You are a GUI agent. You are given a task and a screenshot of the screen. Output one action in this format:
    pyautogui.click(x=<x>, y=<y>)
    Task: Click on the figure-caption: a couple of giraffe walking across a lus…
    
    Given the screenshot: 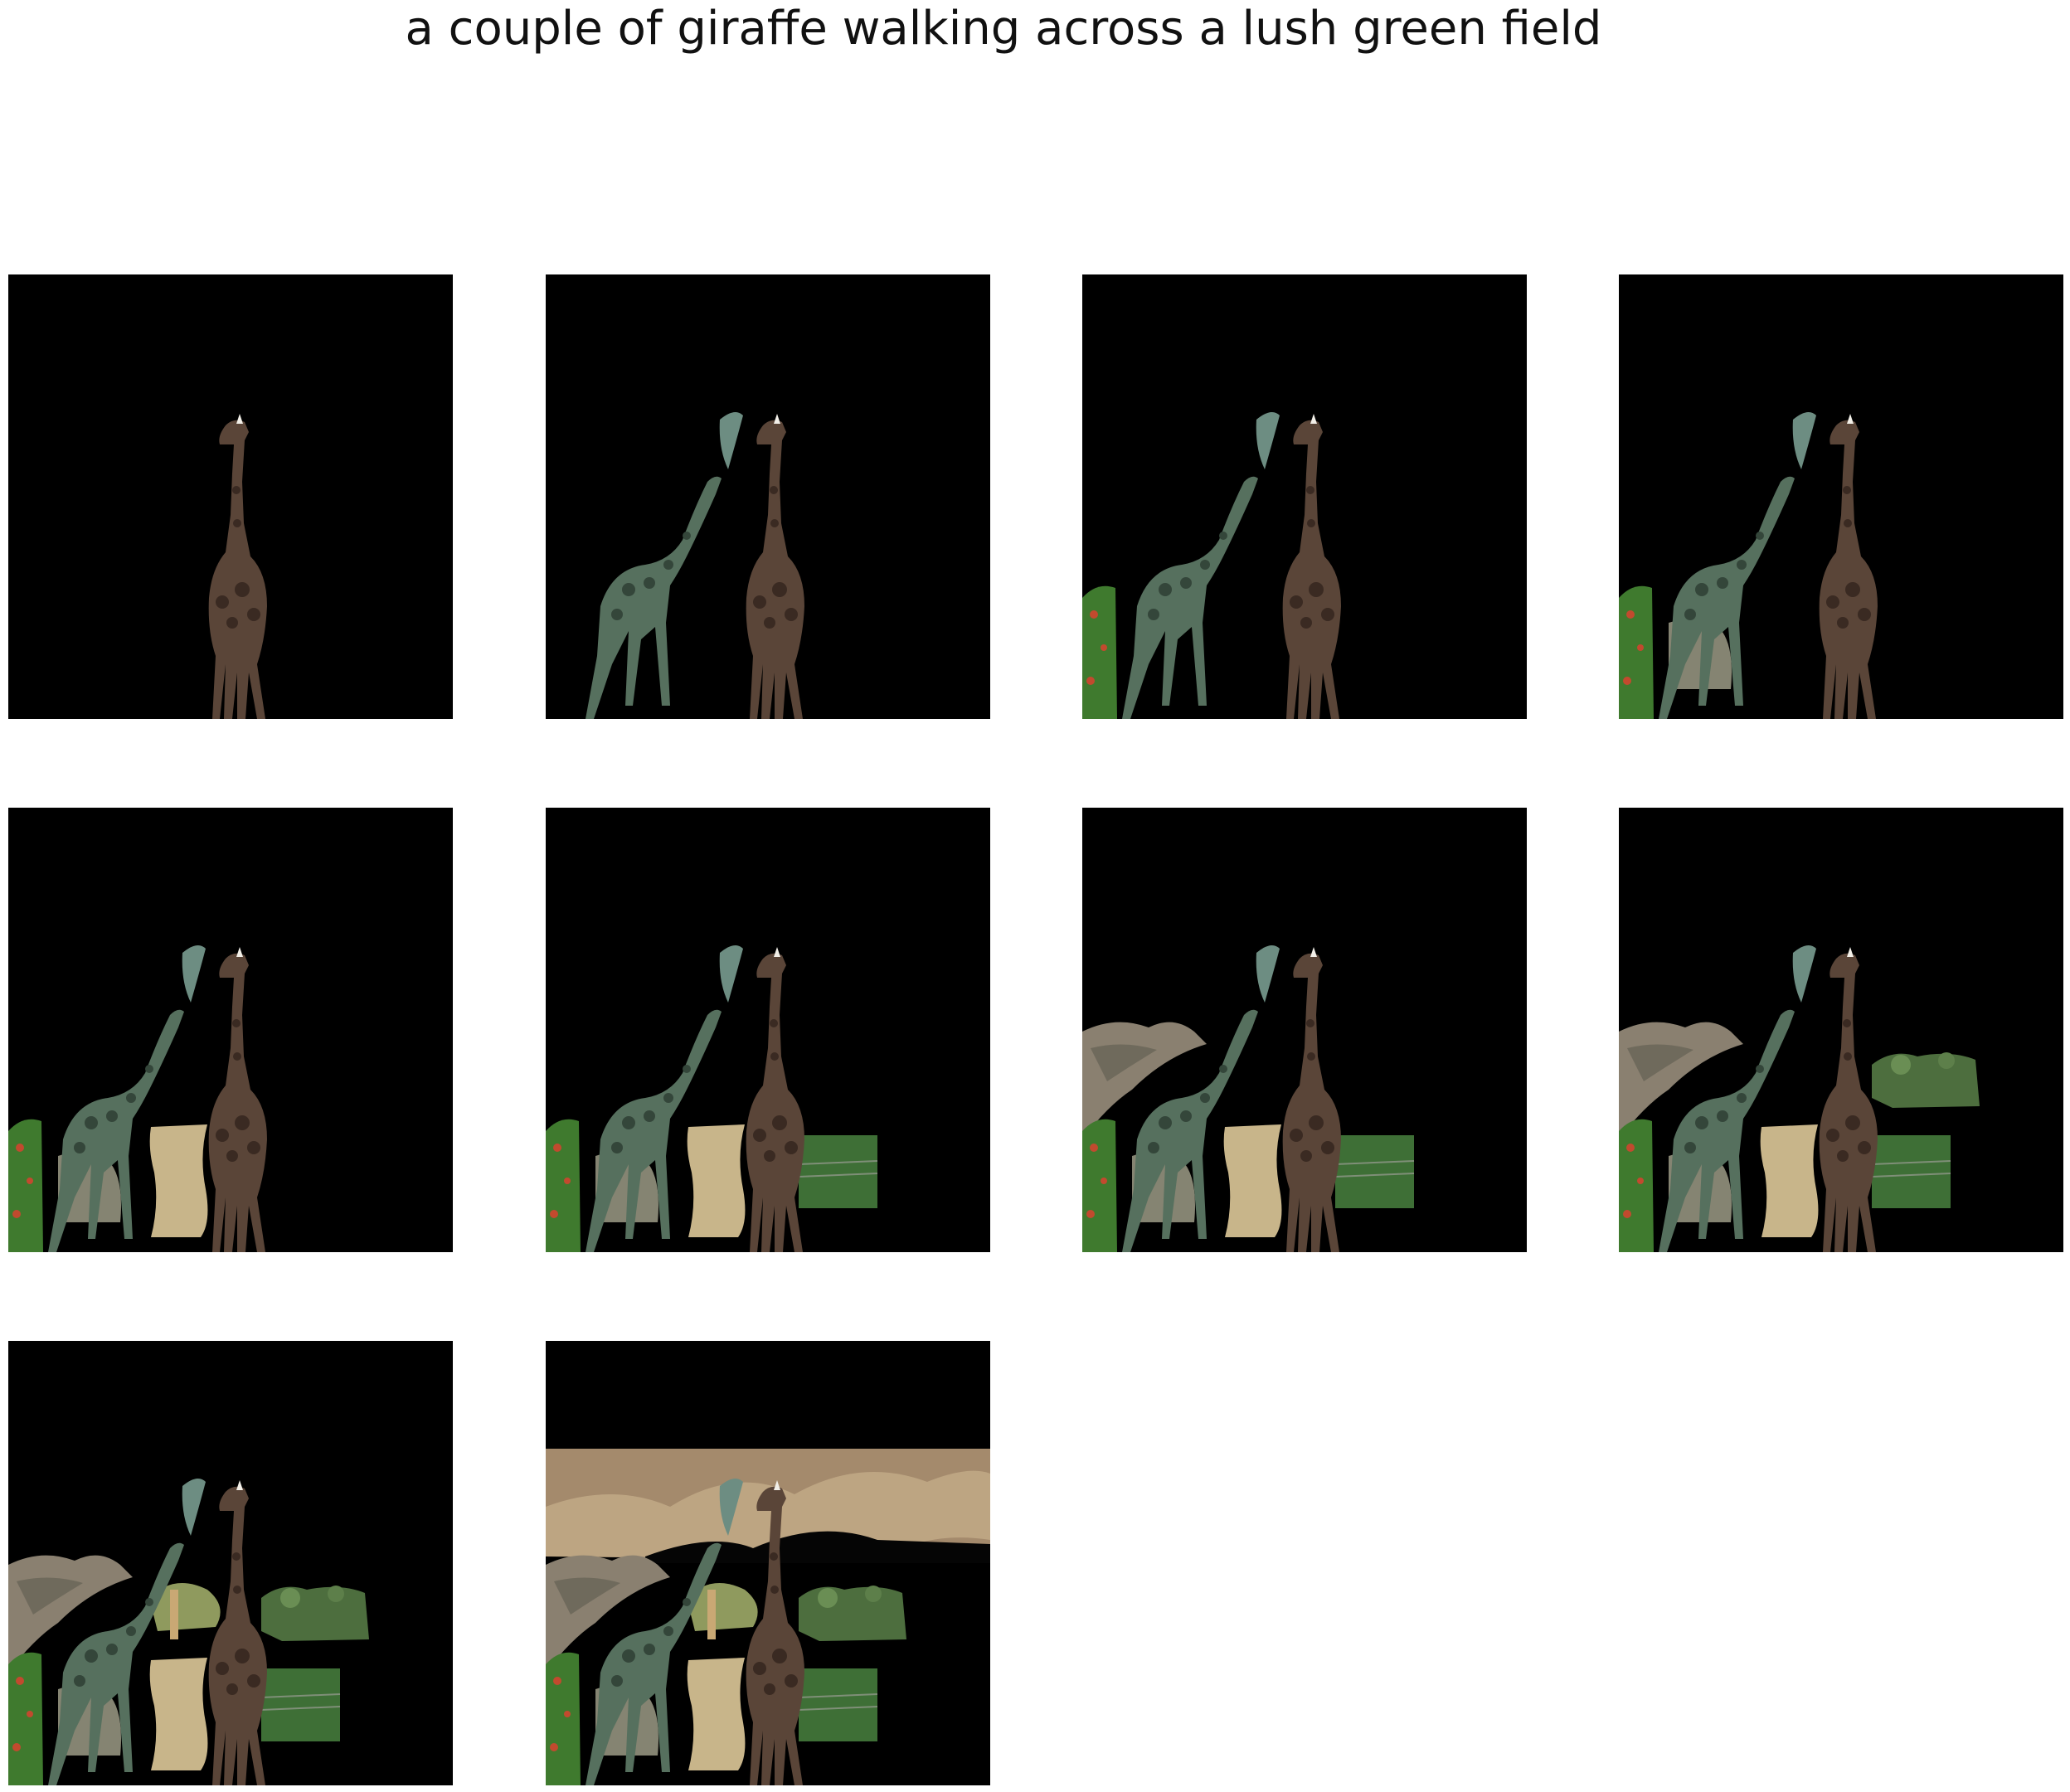 What is the action you would take?
    pyautogui.click(x=1004, y=29)
    